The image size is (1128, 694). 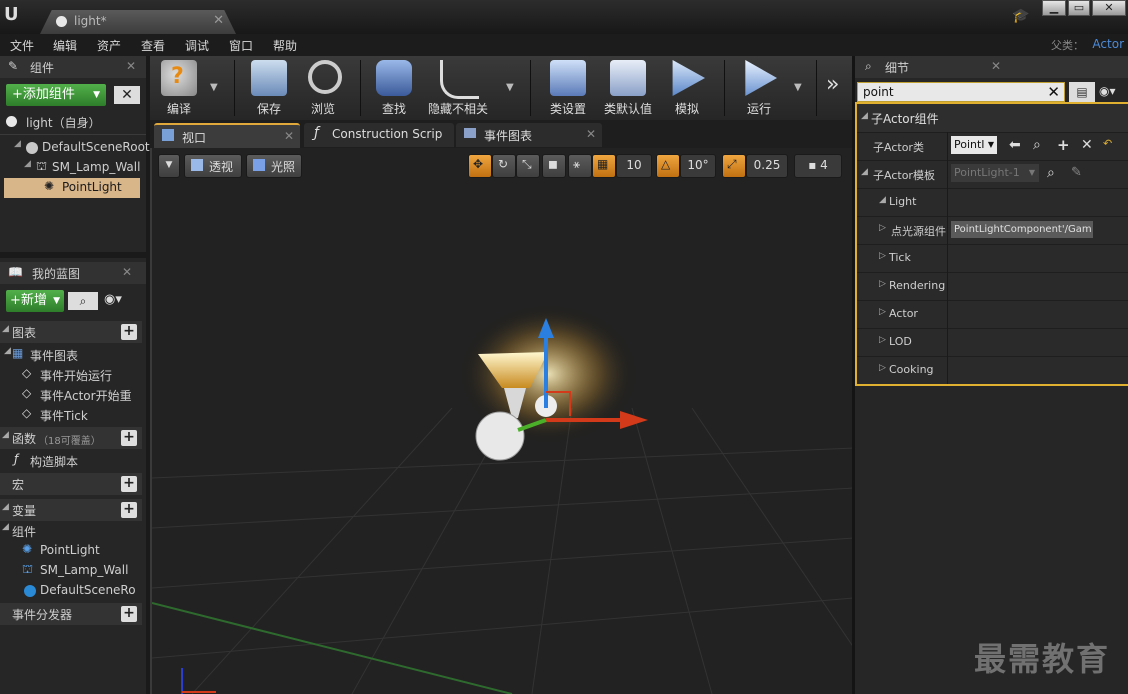 I want to click on graduation-cap-icon: 🎓, so click(x=1022, y=16).